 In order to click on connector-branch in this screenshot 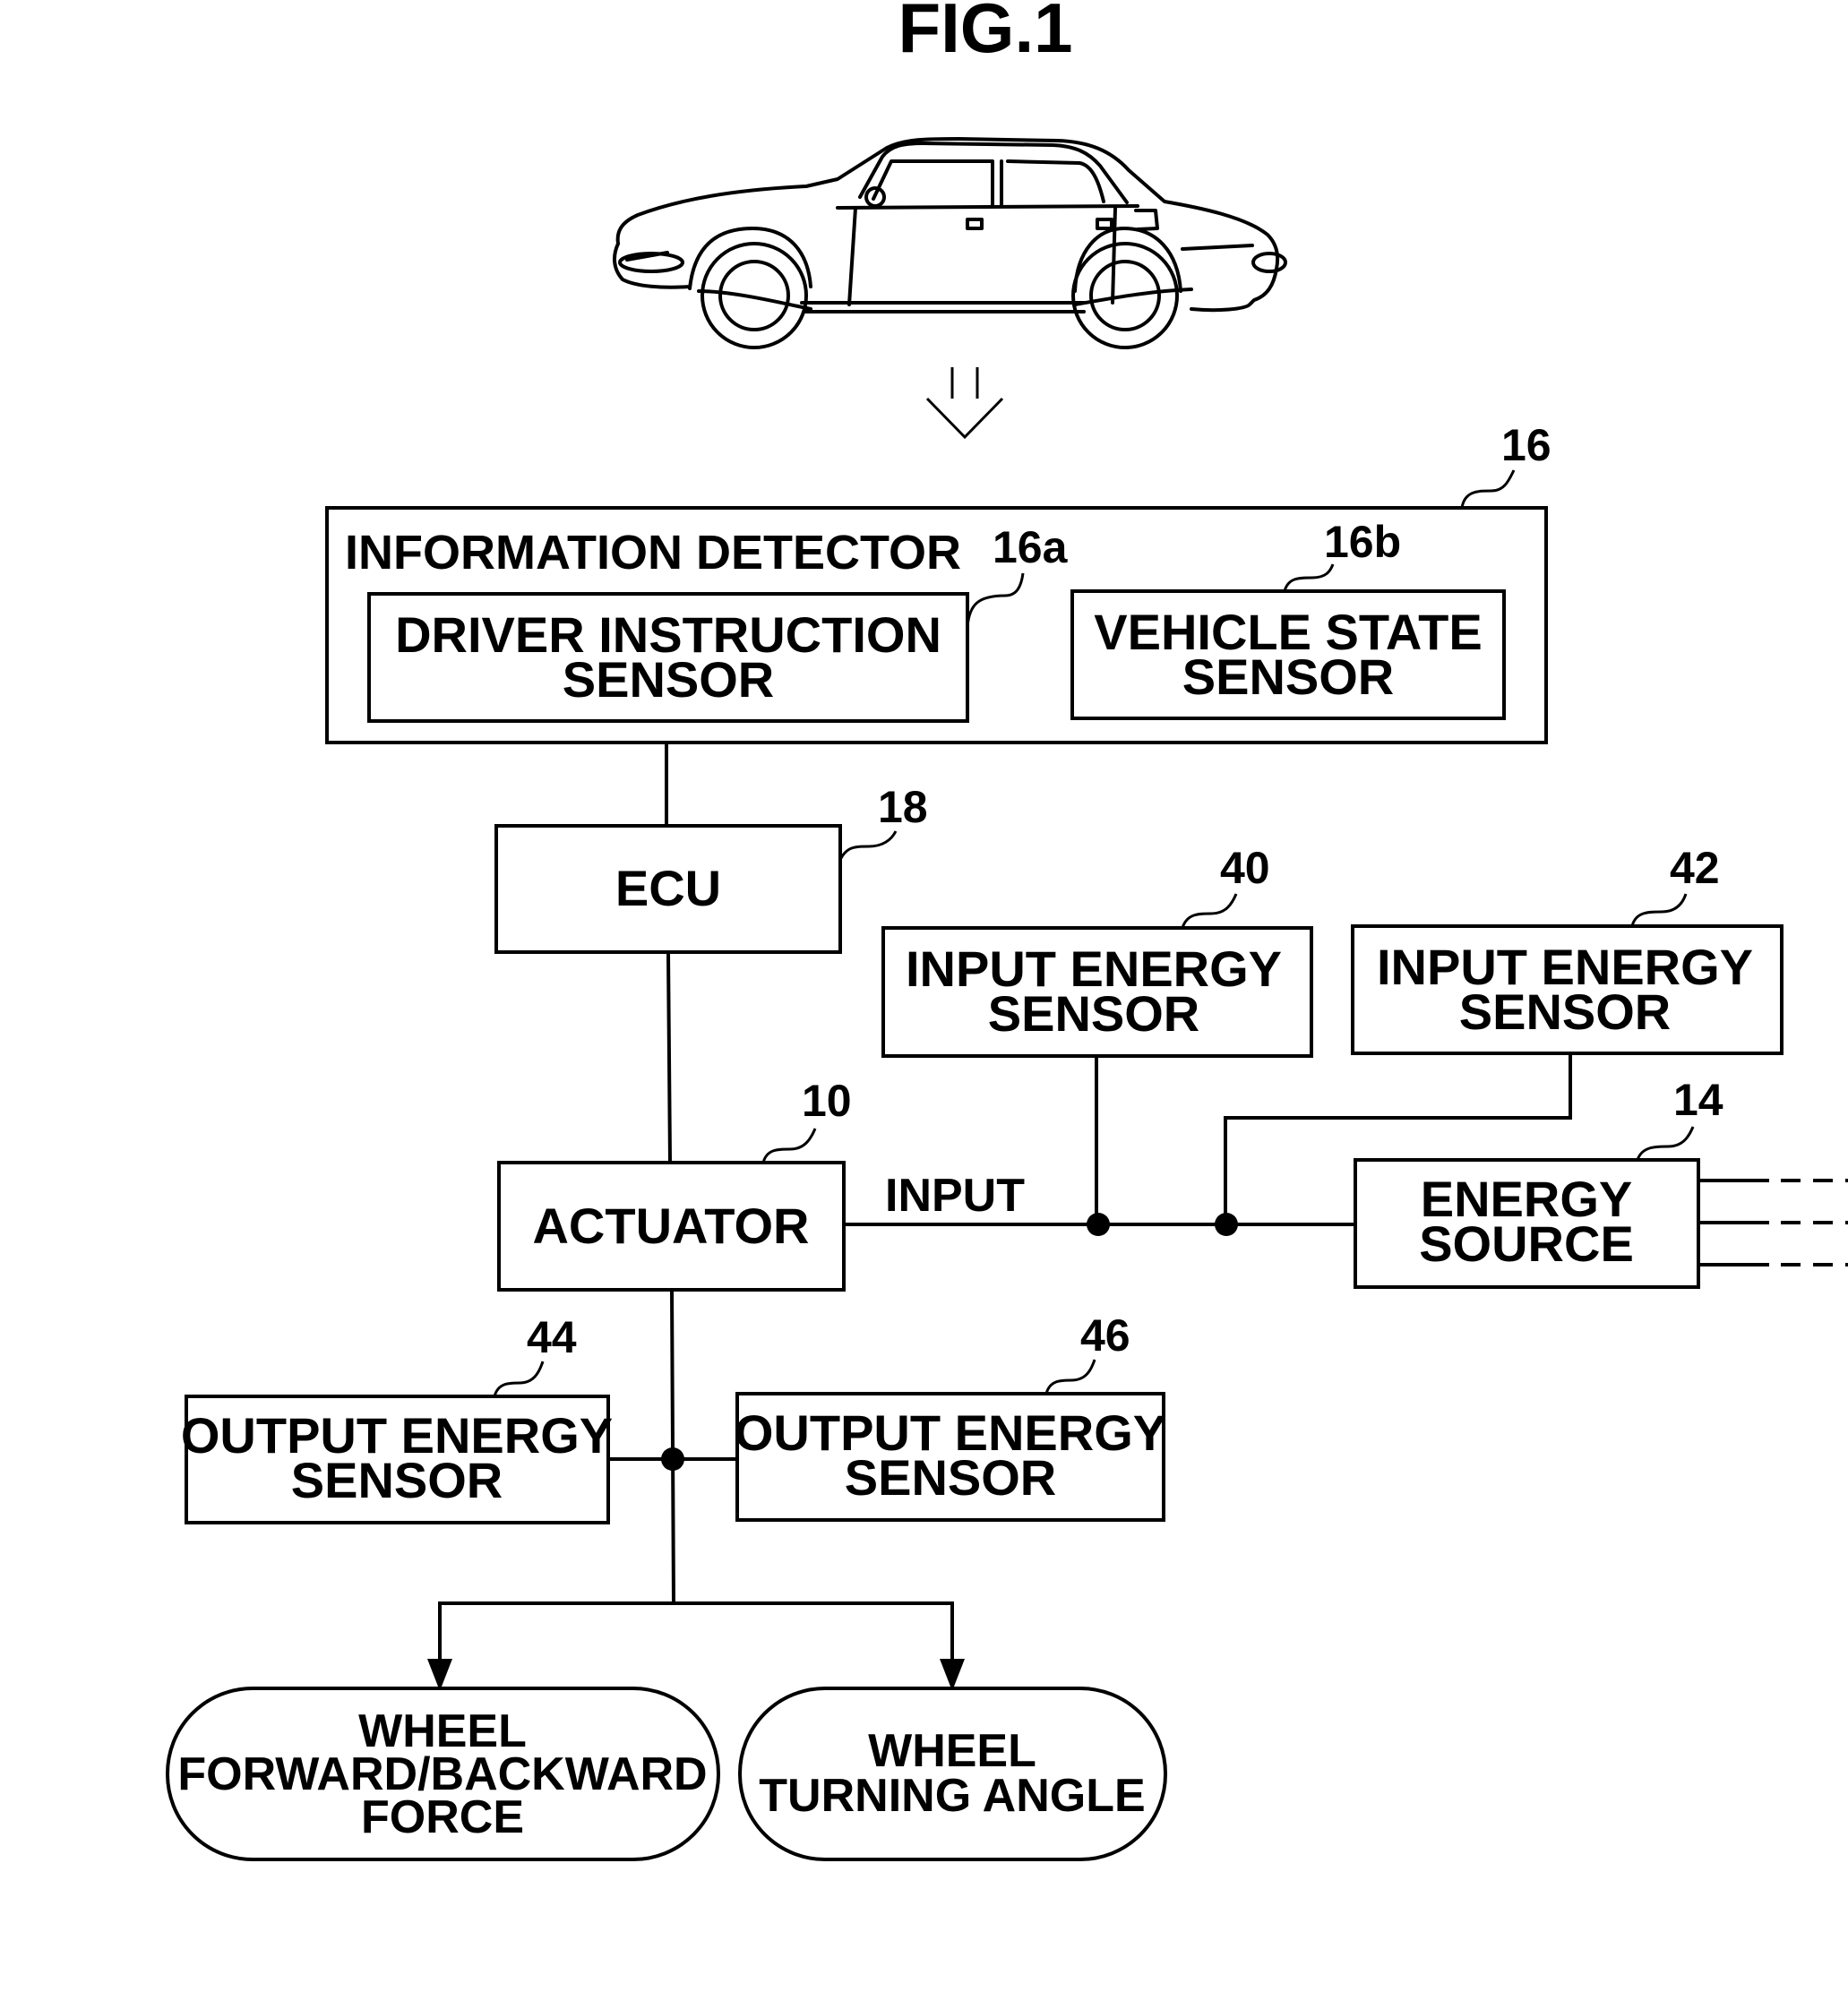, I will do `click(696, 1633)`.